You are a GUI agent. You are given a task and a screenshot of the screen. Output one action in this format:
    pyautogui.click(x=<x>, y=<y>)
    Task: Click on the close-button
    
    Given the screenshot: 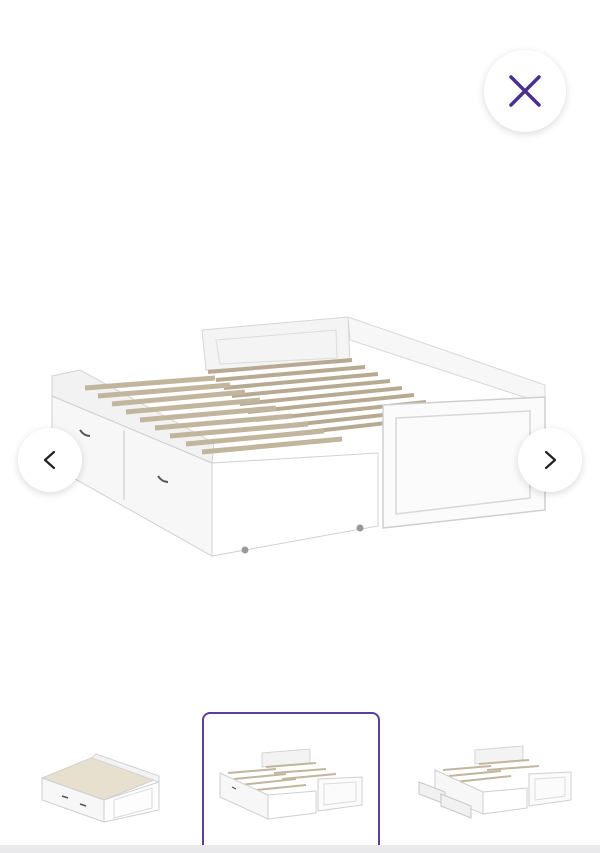 What is the action you would take?
    pyautogui.click(x=525, y=91)
    